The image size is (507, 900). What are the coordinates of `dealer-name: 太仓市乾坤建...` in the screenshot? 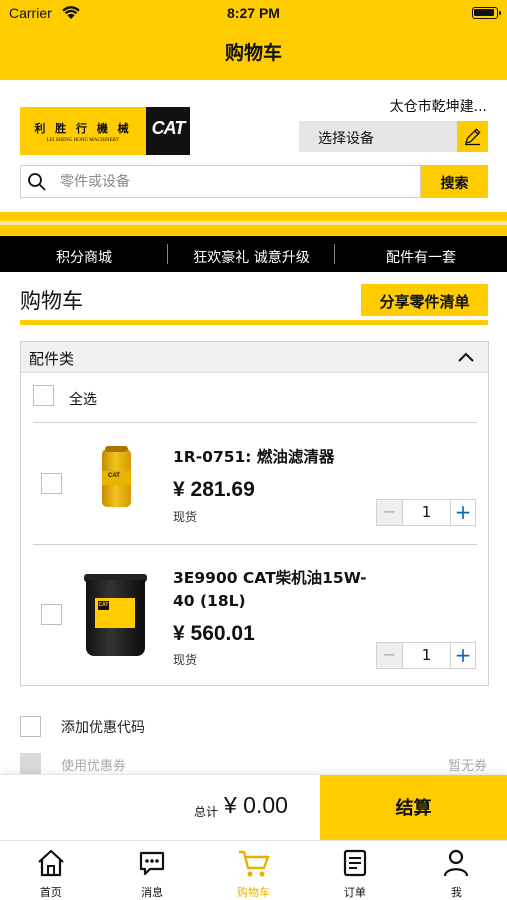 It's located at (438, 106).